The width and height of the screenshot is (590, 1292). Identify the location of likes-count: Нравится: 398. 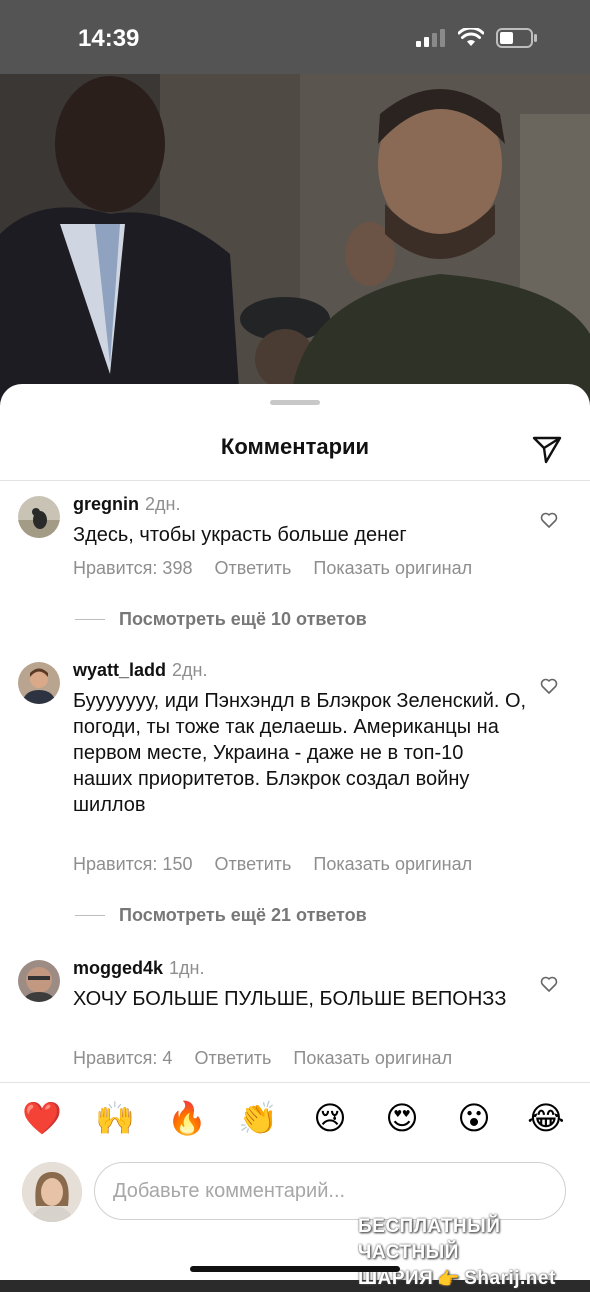
(132, 568).